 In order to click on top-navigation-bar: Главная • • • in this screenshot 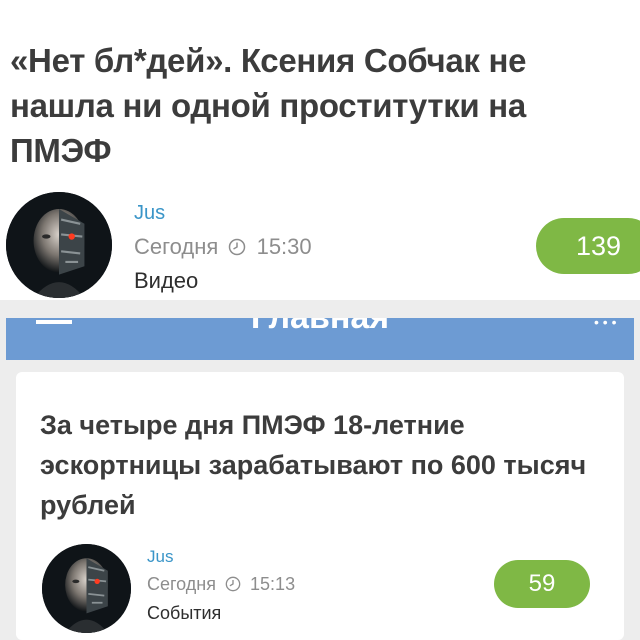, I will do `click(320, 339)`.